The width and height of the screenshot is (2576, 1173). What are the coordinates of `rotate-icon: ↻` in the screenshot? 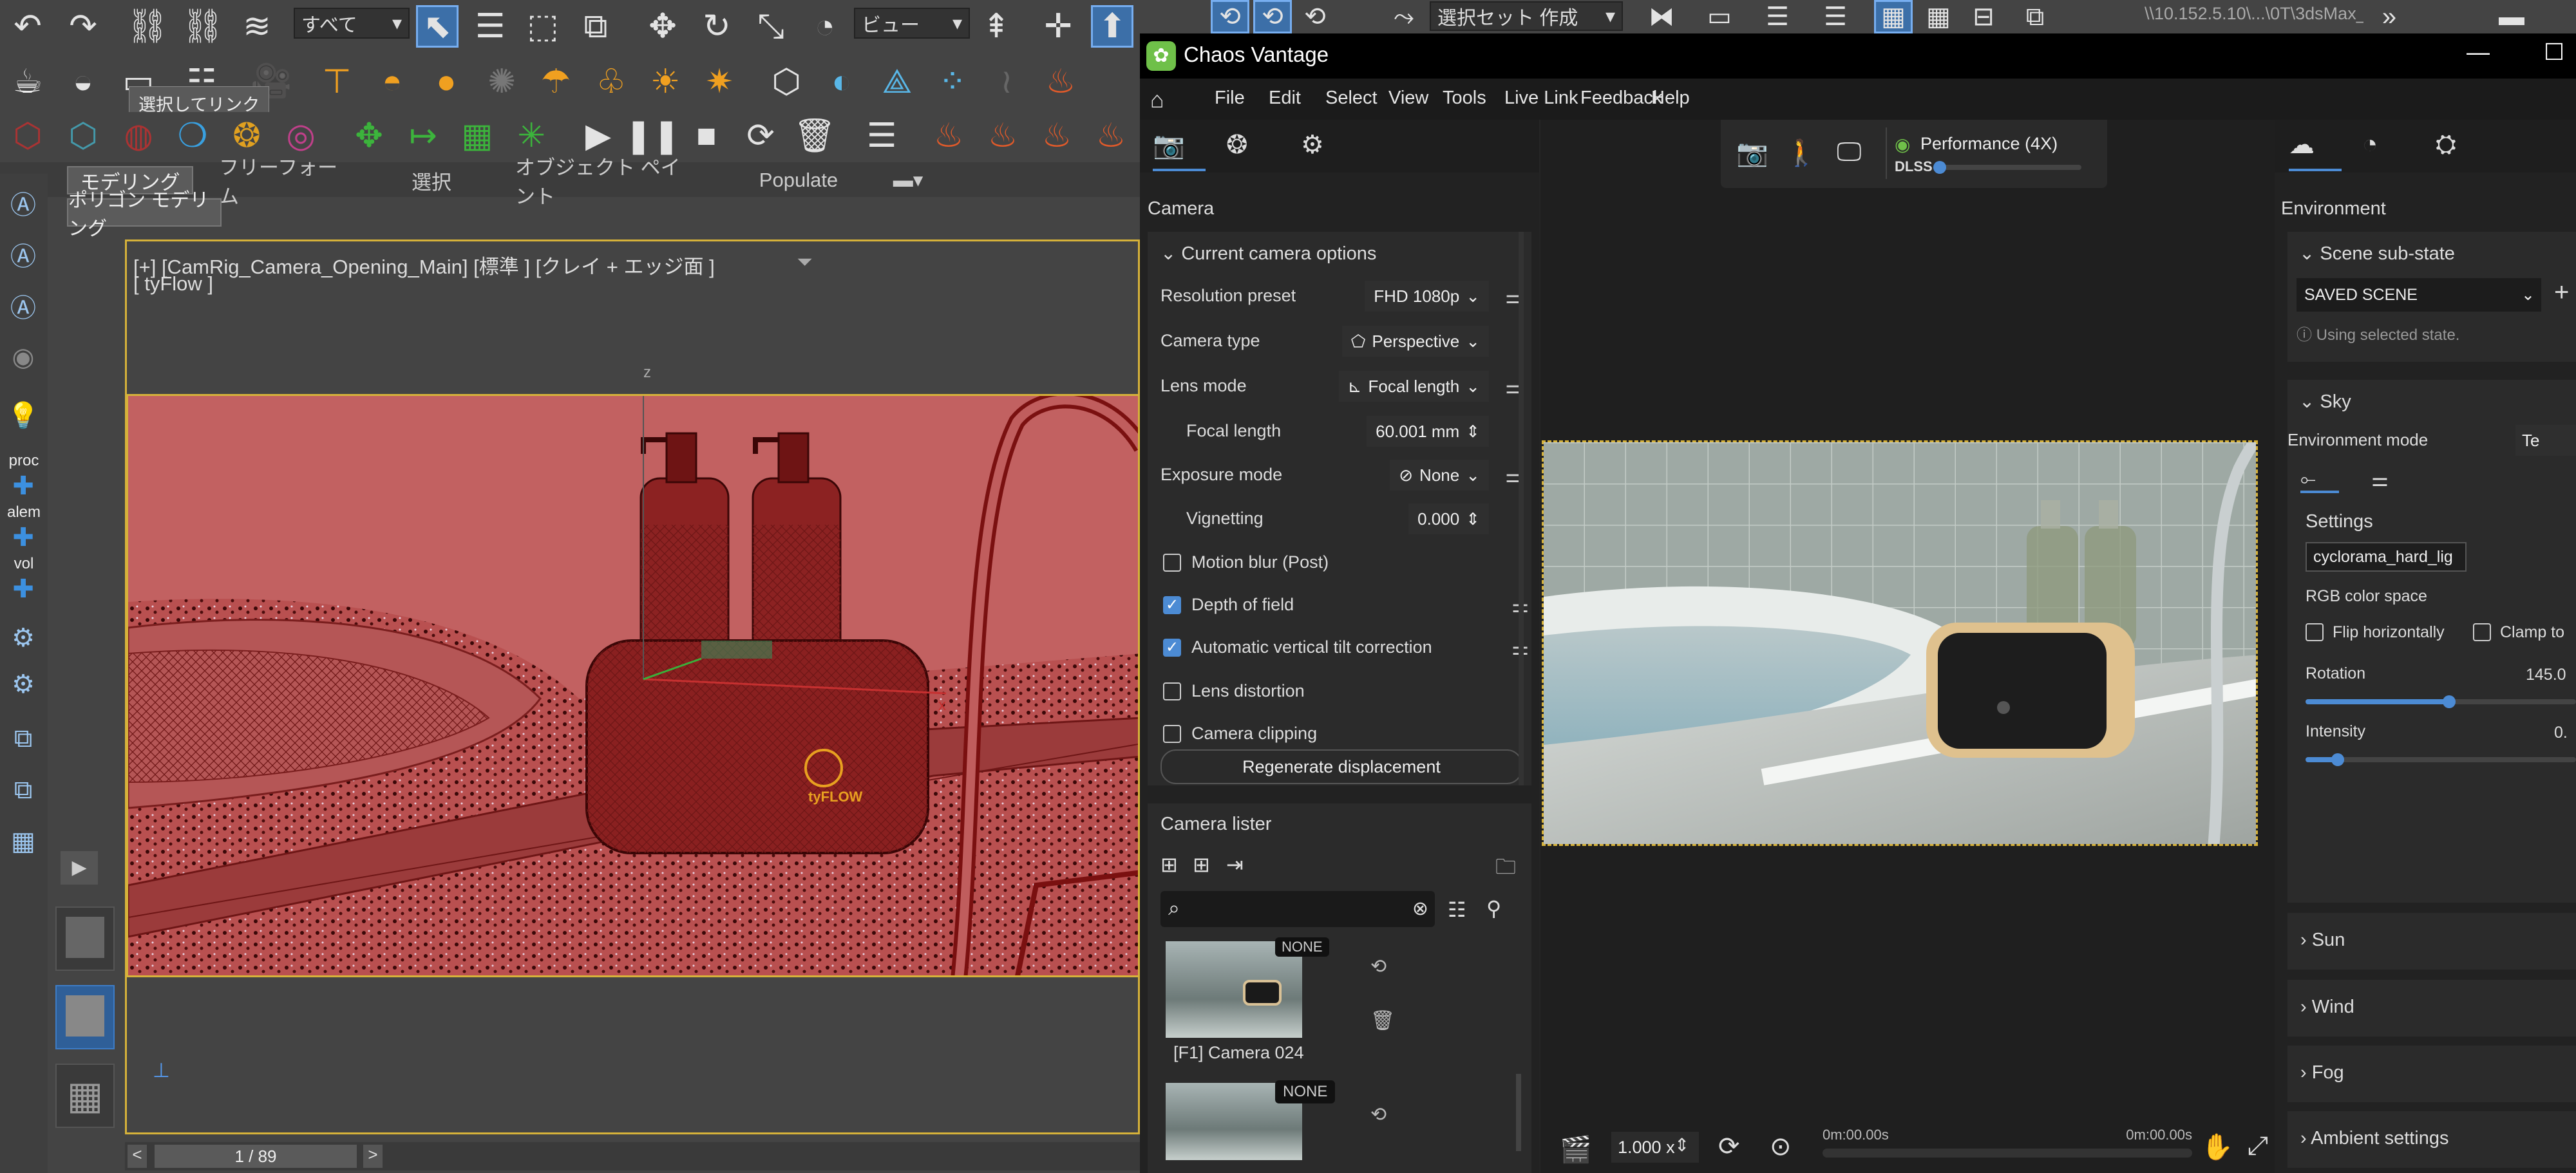 It's located at (717, 26).